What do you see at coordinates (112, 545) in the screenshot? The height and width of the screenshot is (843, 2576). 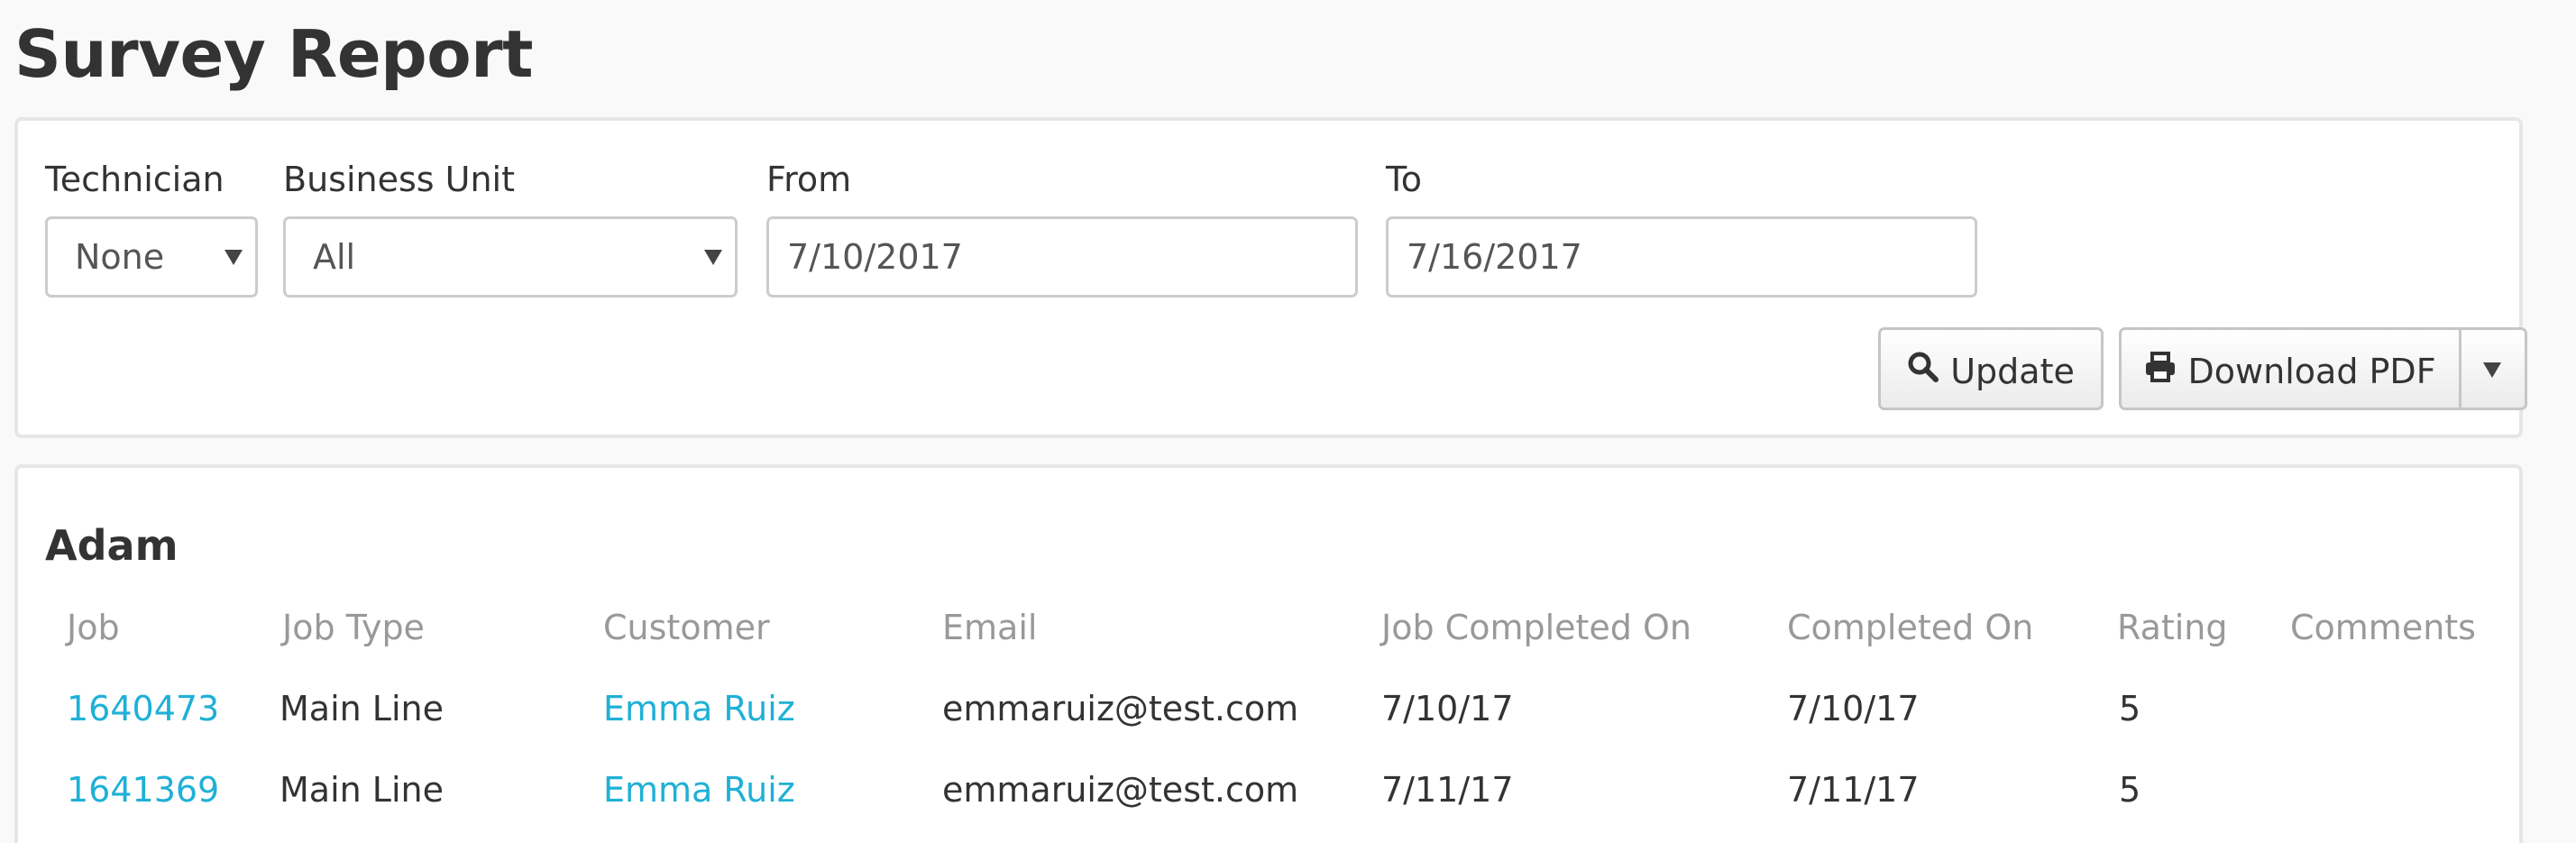 I see `technician-heading: Adam` at bounding box center [112, 545].